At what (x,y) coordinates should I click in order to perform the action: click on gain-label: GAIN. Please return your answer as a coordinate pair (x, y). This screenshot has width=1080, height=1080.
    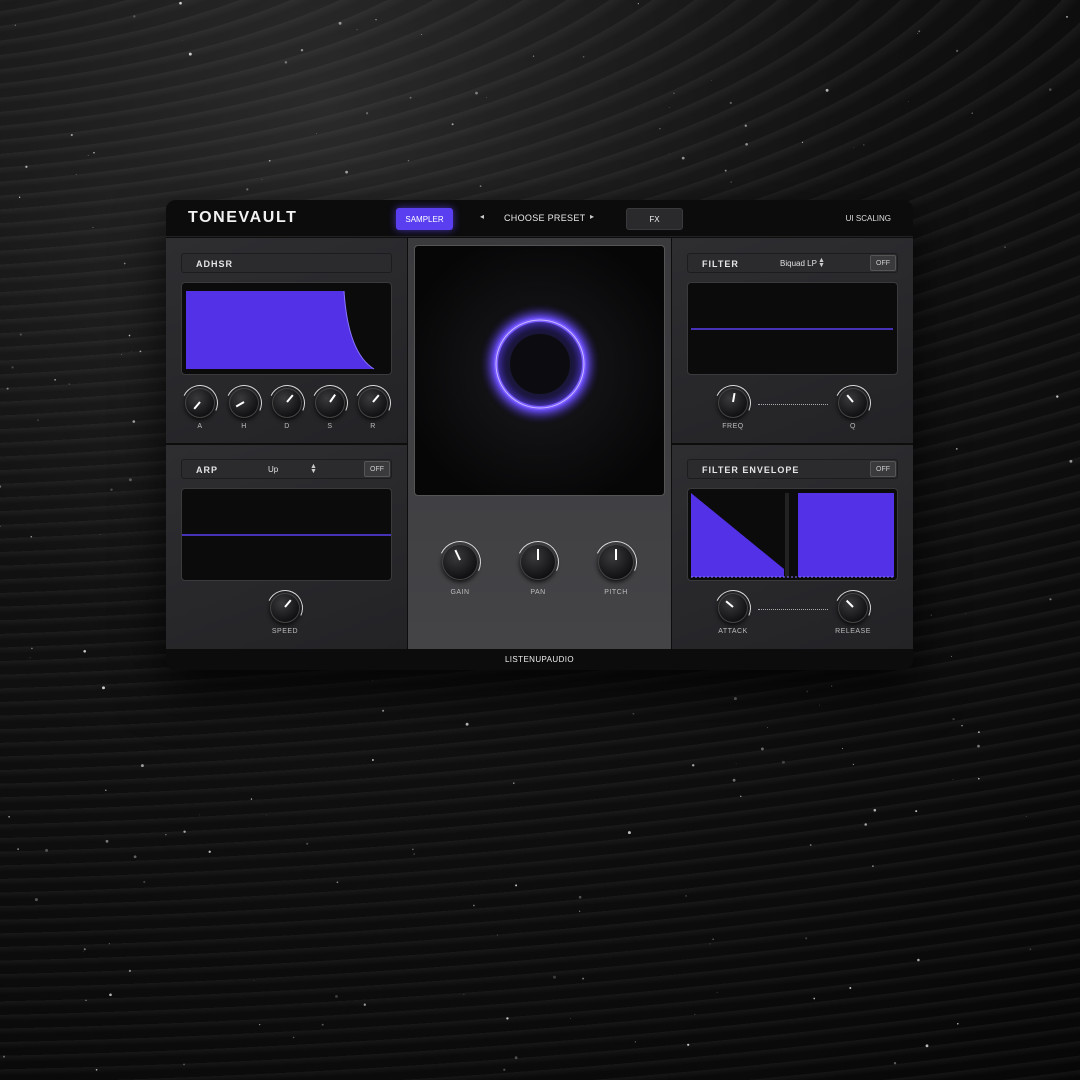
    Looking at the image, I should click on (460, 592).